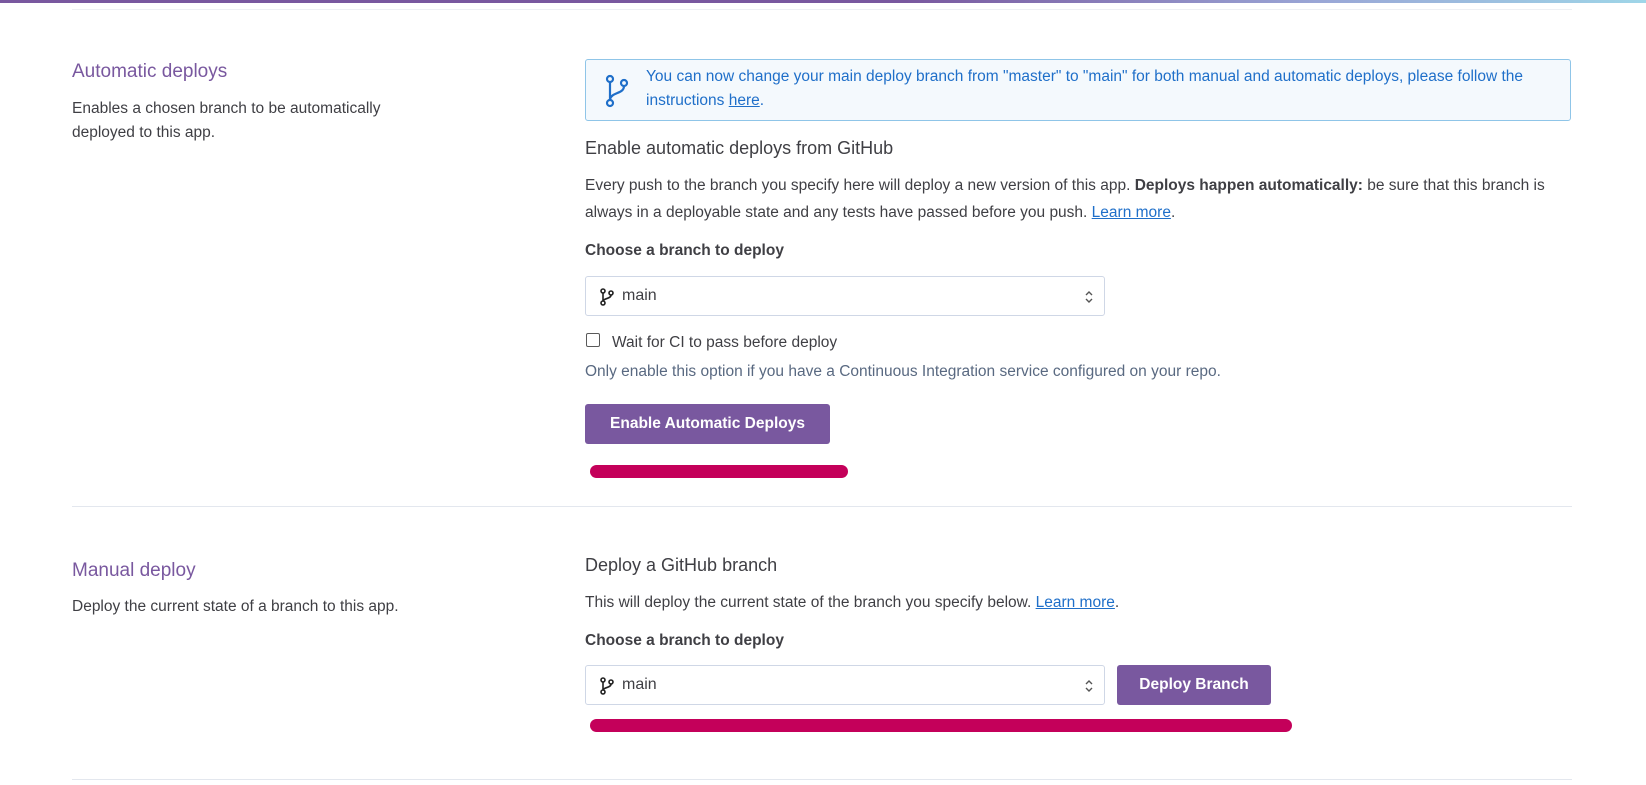 The height and width of the screenshot is (785, 1646). What do you see at coordinates (707, 424) in the screenshot?
I see `enable-automatic-deploys-button: Enable Automatic Deploys` at bounding box center [707, 424].